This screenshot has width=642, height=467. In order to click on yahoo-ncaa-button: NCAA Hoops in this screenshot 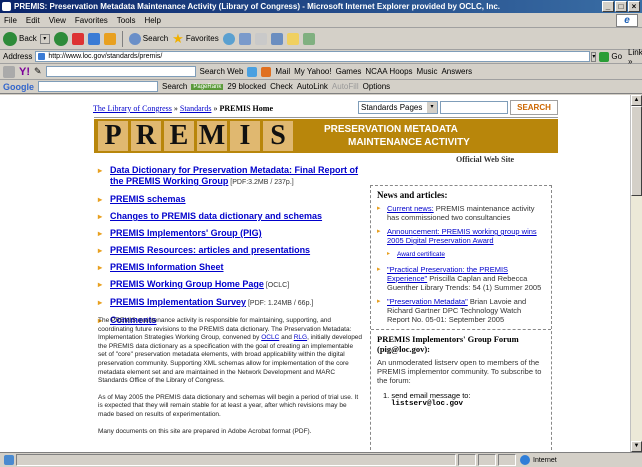, I will do `click(388, 71)`.